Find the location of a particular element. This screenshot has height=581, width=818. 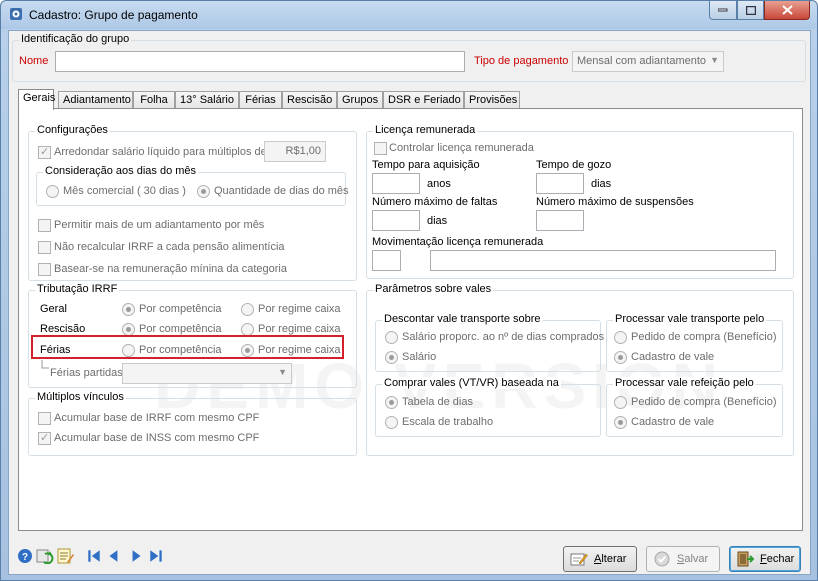

geral-caixa-label: Por regime caixa is located at coordinates (299, 309).